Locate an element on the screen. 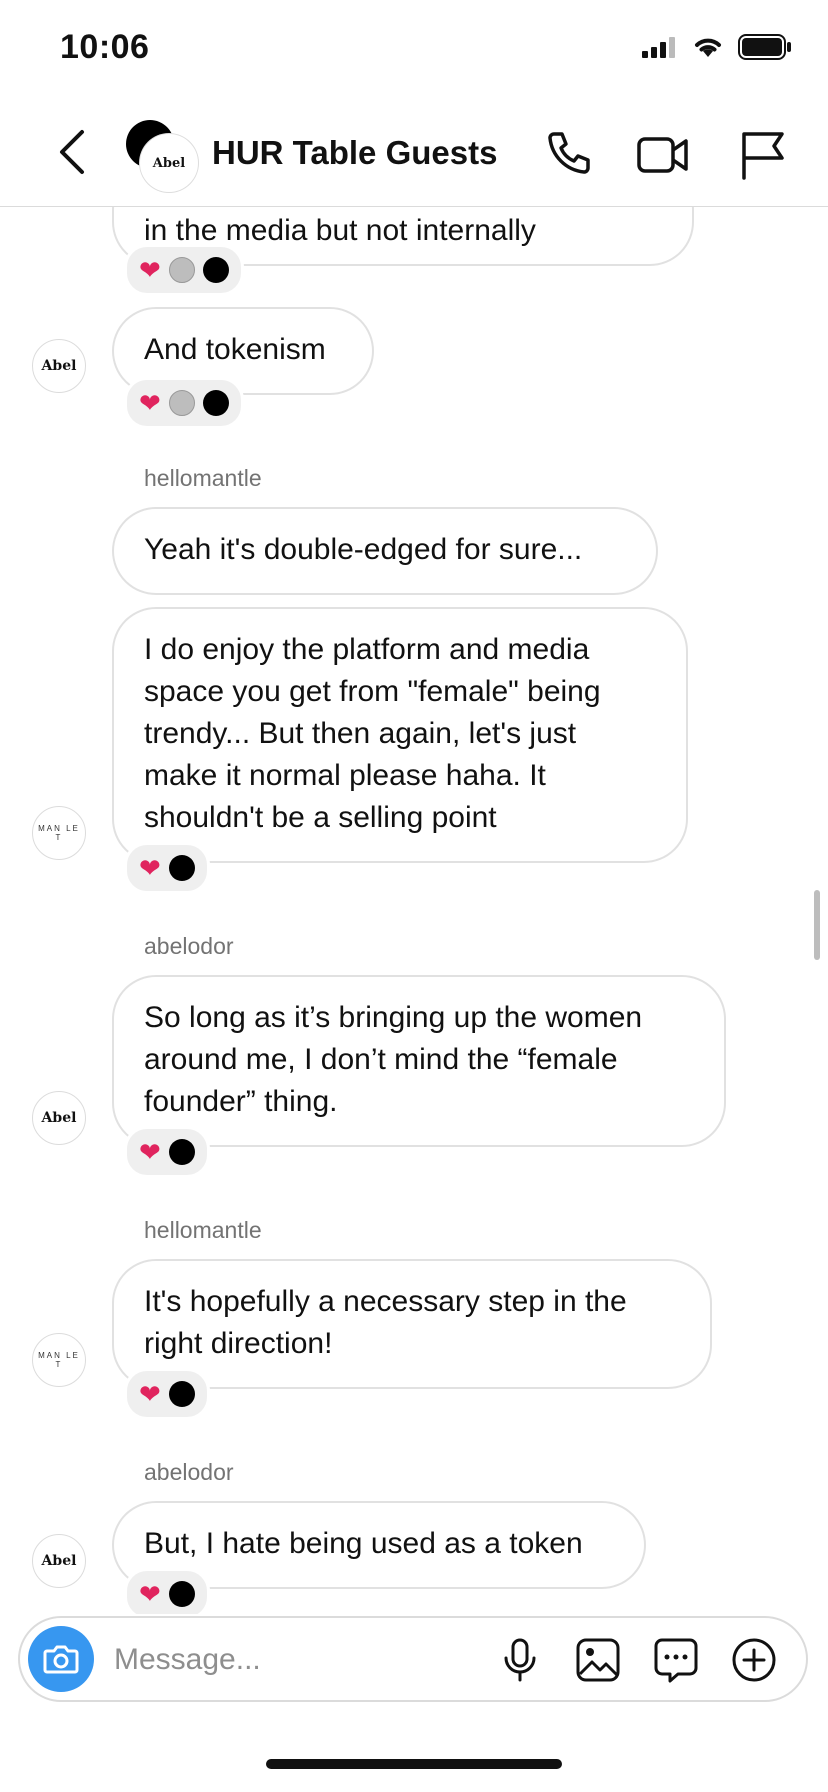 The image size is (828, 1792). flag-icon is located at coordinates (763, 155).